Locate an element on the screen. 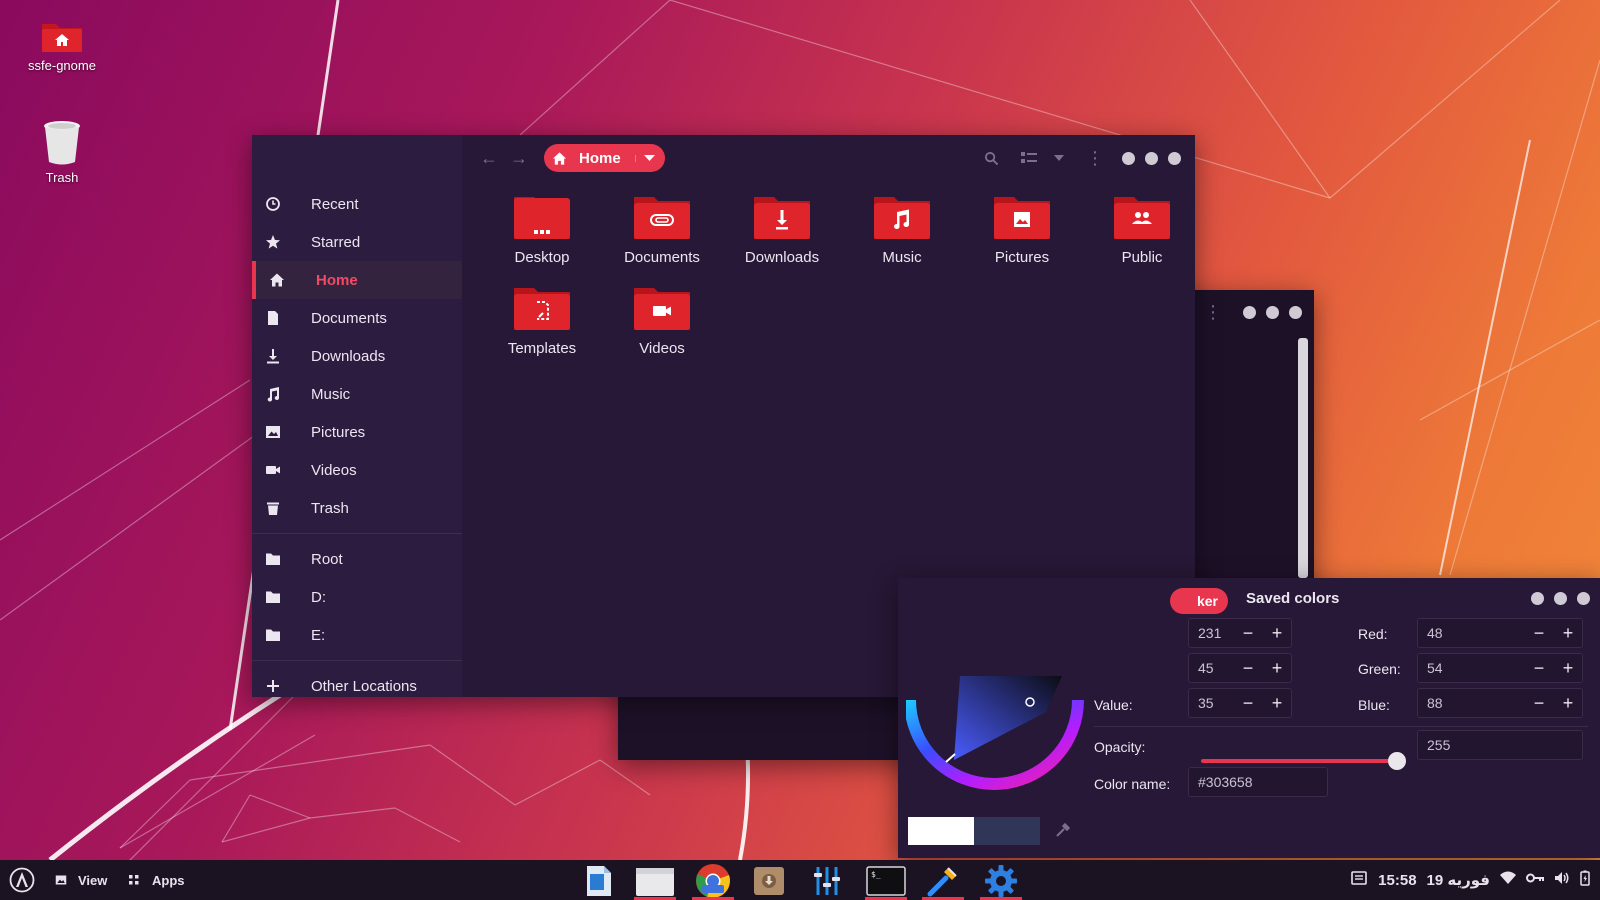  desktop-icon-home: ssfe-gnome is located at coordinates (62, 45).